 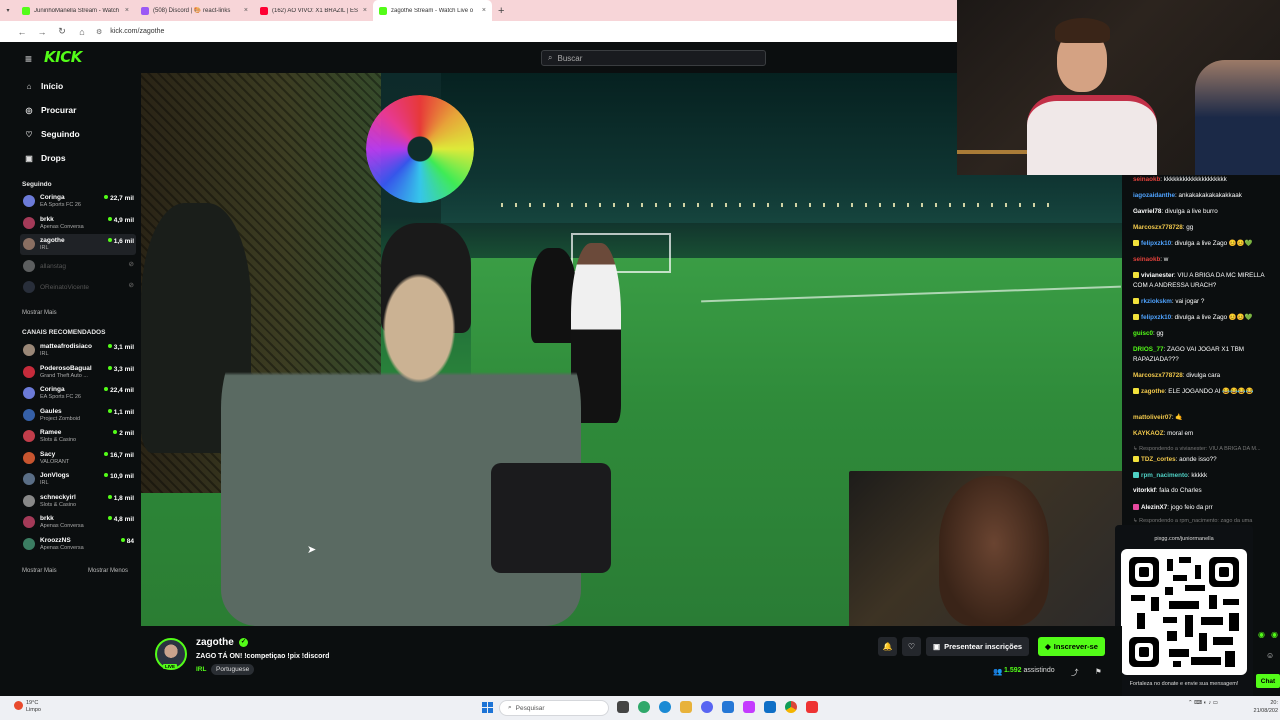 I want to click on sidebar-following-item: Coringa EA Sports FC 26 22,7 mil, so click(x=78, y=201).